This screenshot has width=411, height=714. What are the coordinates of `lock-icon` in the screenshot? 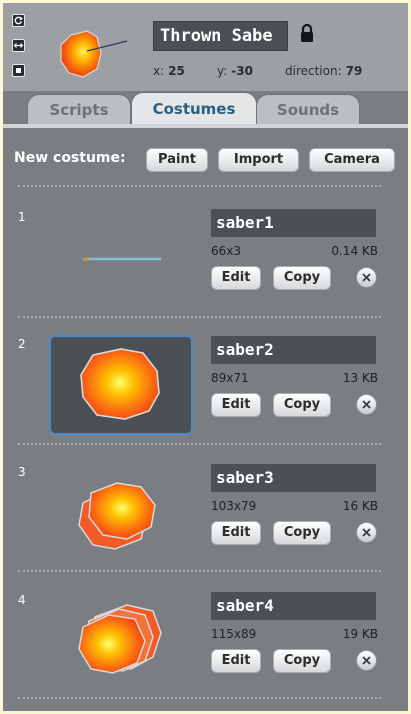 It's located at (307, 33).